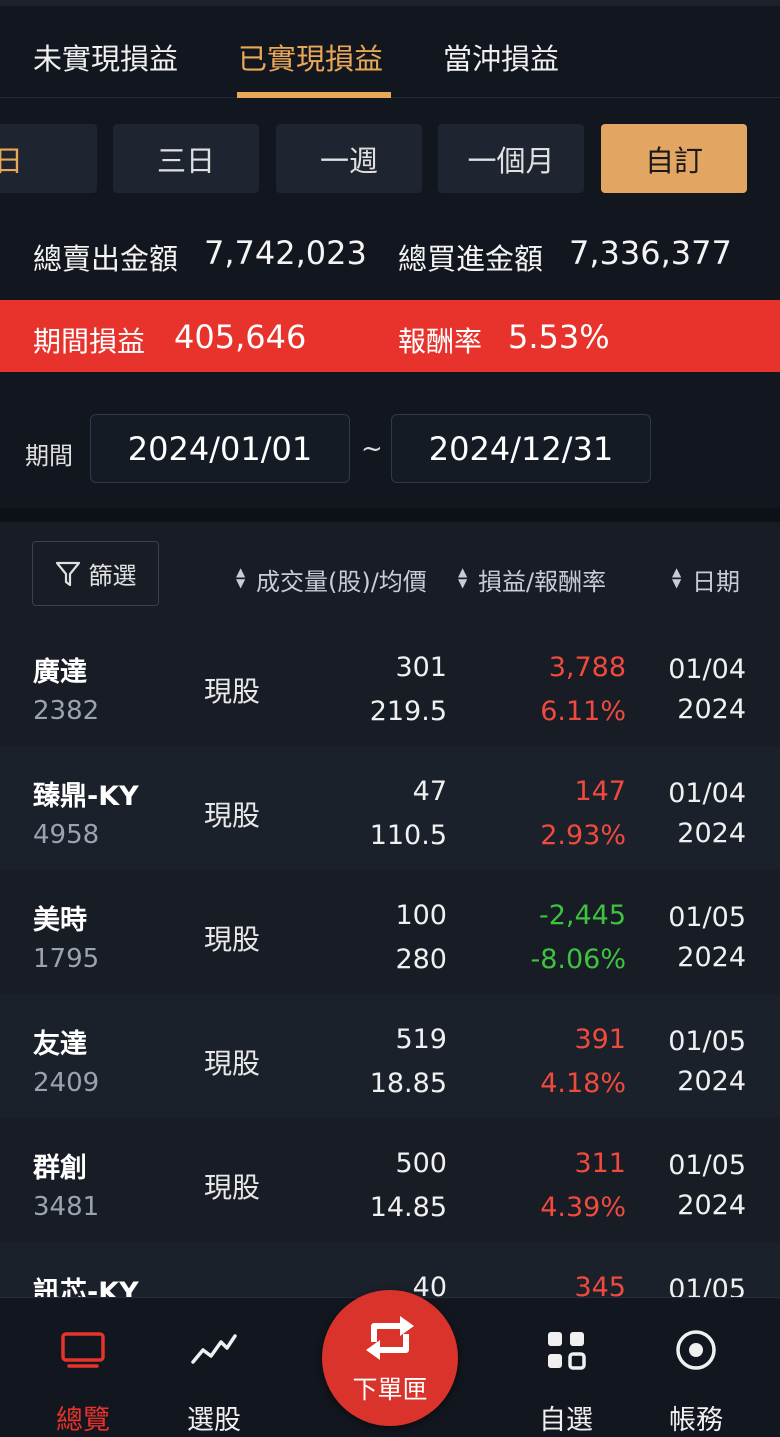 This screenshot has height=1437, width=780. Describe the element at coordinates (341, 582) in the screenshot. I see `volume-header-label: 成交量(股)/均價` at that location.